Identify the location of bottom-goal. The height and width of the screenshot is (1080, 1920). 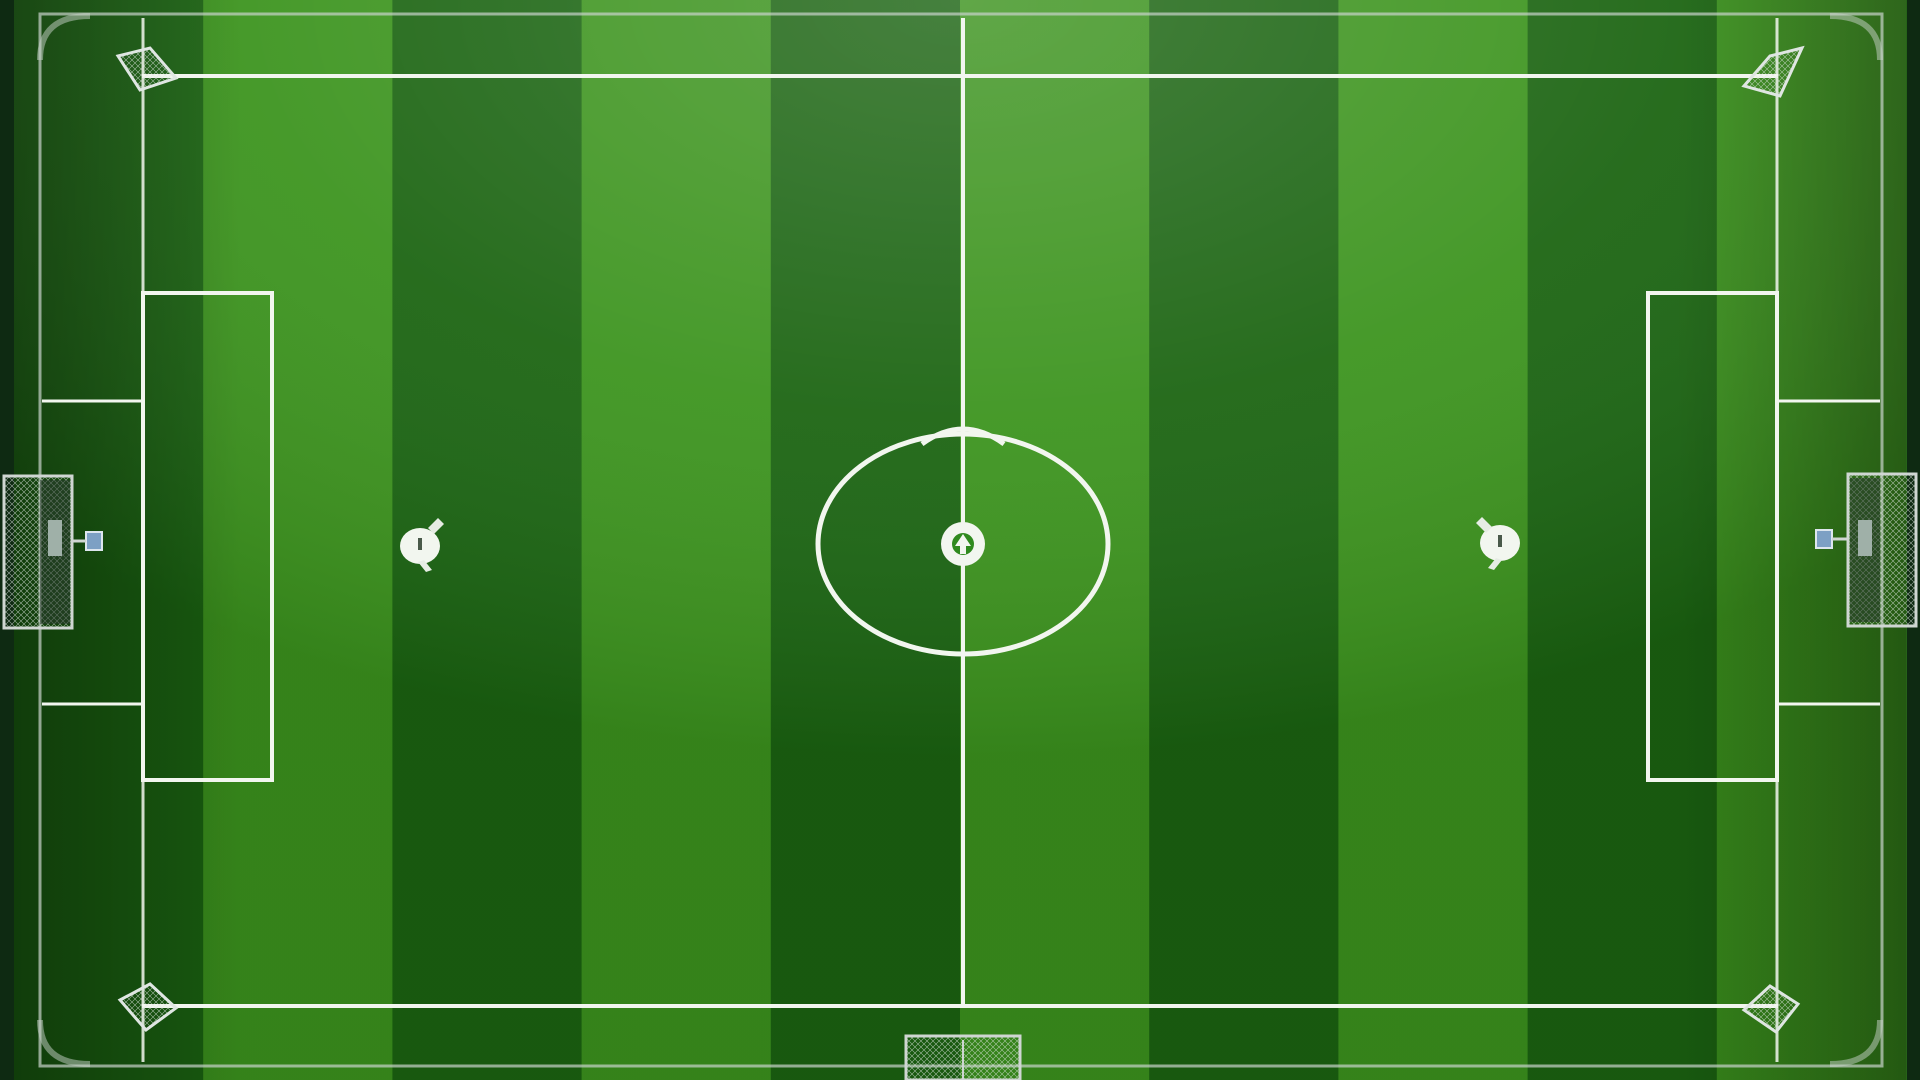
(963, 1057).